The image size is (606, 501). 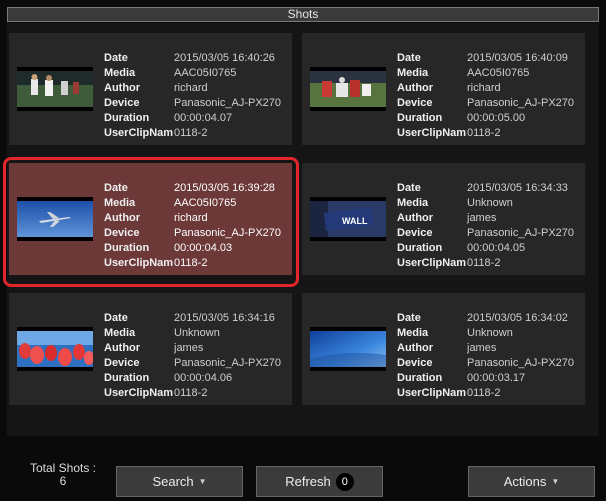 What do you see at coordinates (496, 378) in the screenshot?
I see `duration-value: 00:00:03.17` at bounding box center [496, 378].